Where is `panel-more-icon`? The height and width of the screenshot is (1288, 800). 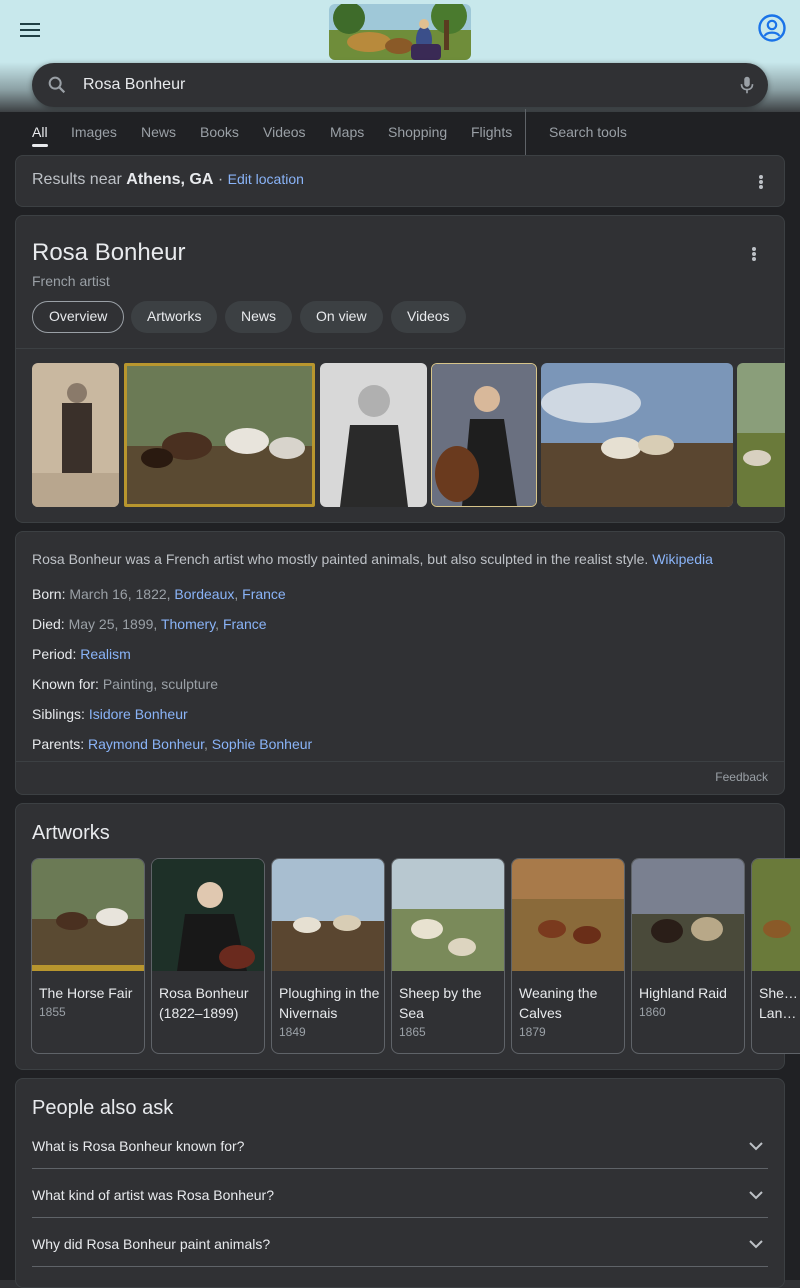
panel-more-icon is located at coordinates (754, 254).